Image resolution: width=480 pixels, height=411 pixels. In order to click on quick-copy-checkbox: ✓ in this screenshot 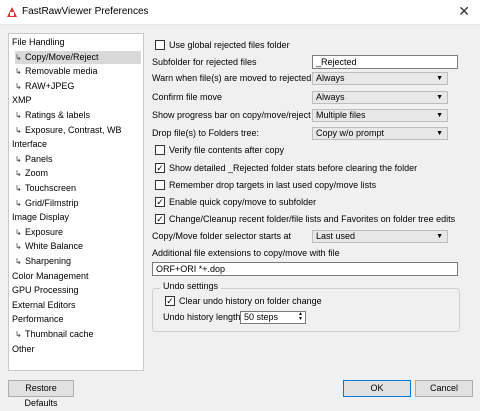, I will do `click(160, 202)`.